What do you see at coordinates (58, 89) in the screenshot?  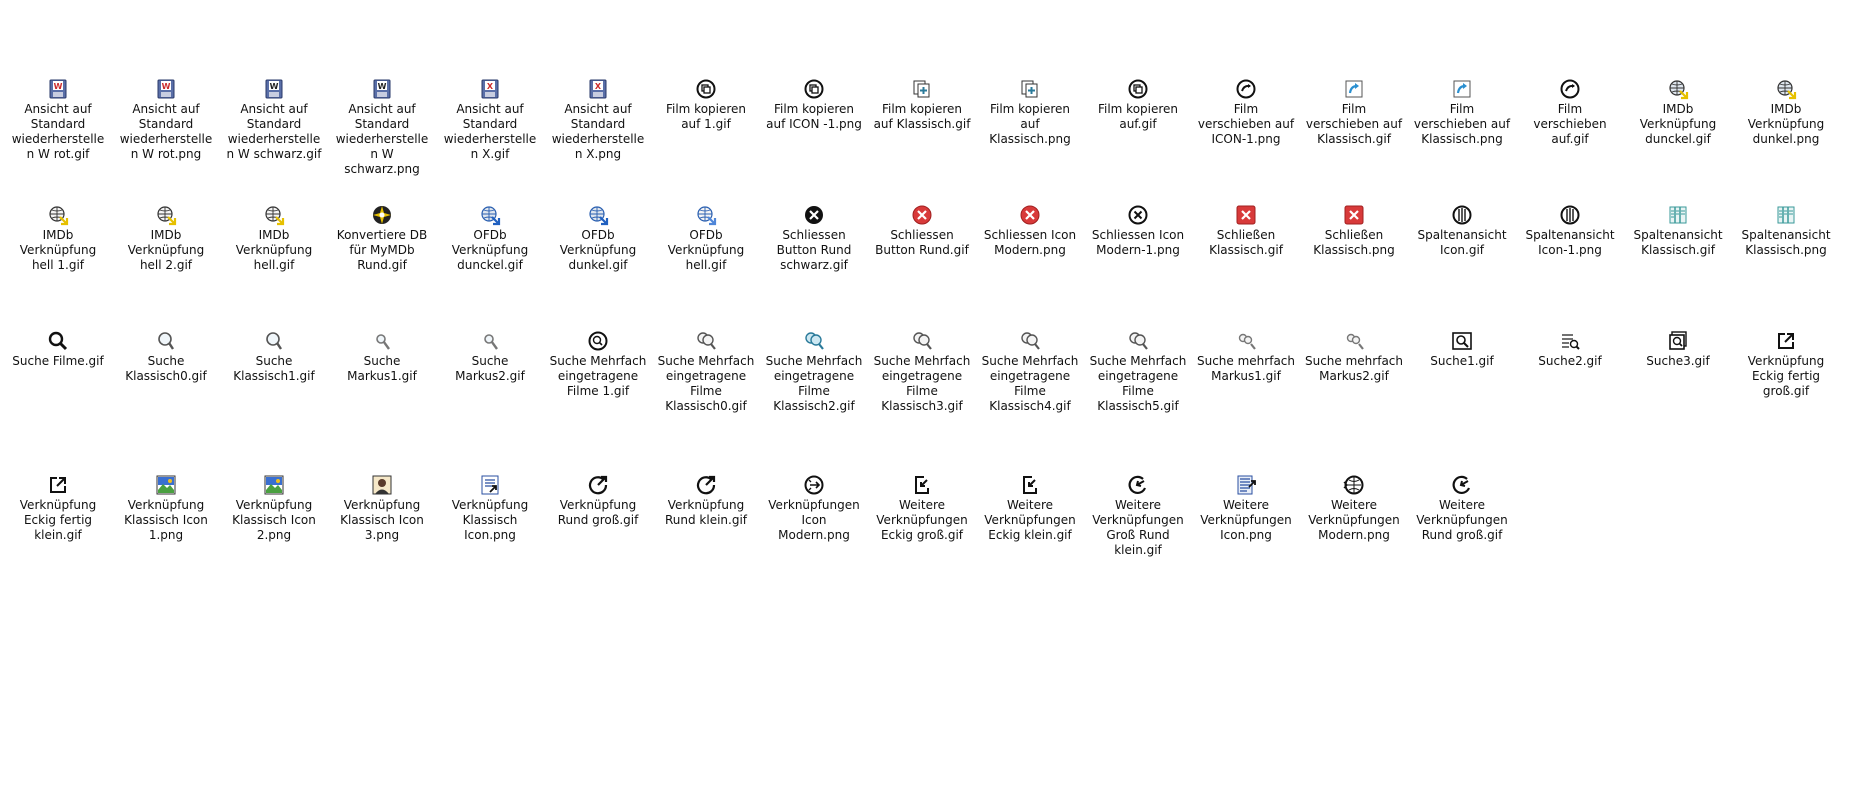 I see `floppy-w-red-icon: W` at bounding box center [58, 89].